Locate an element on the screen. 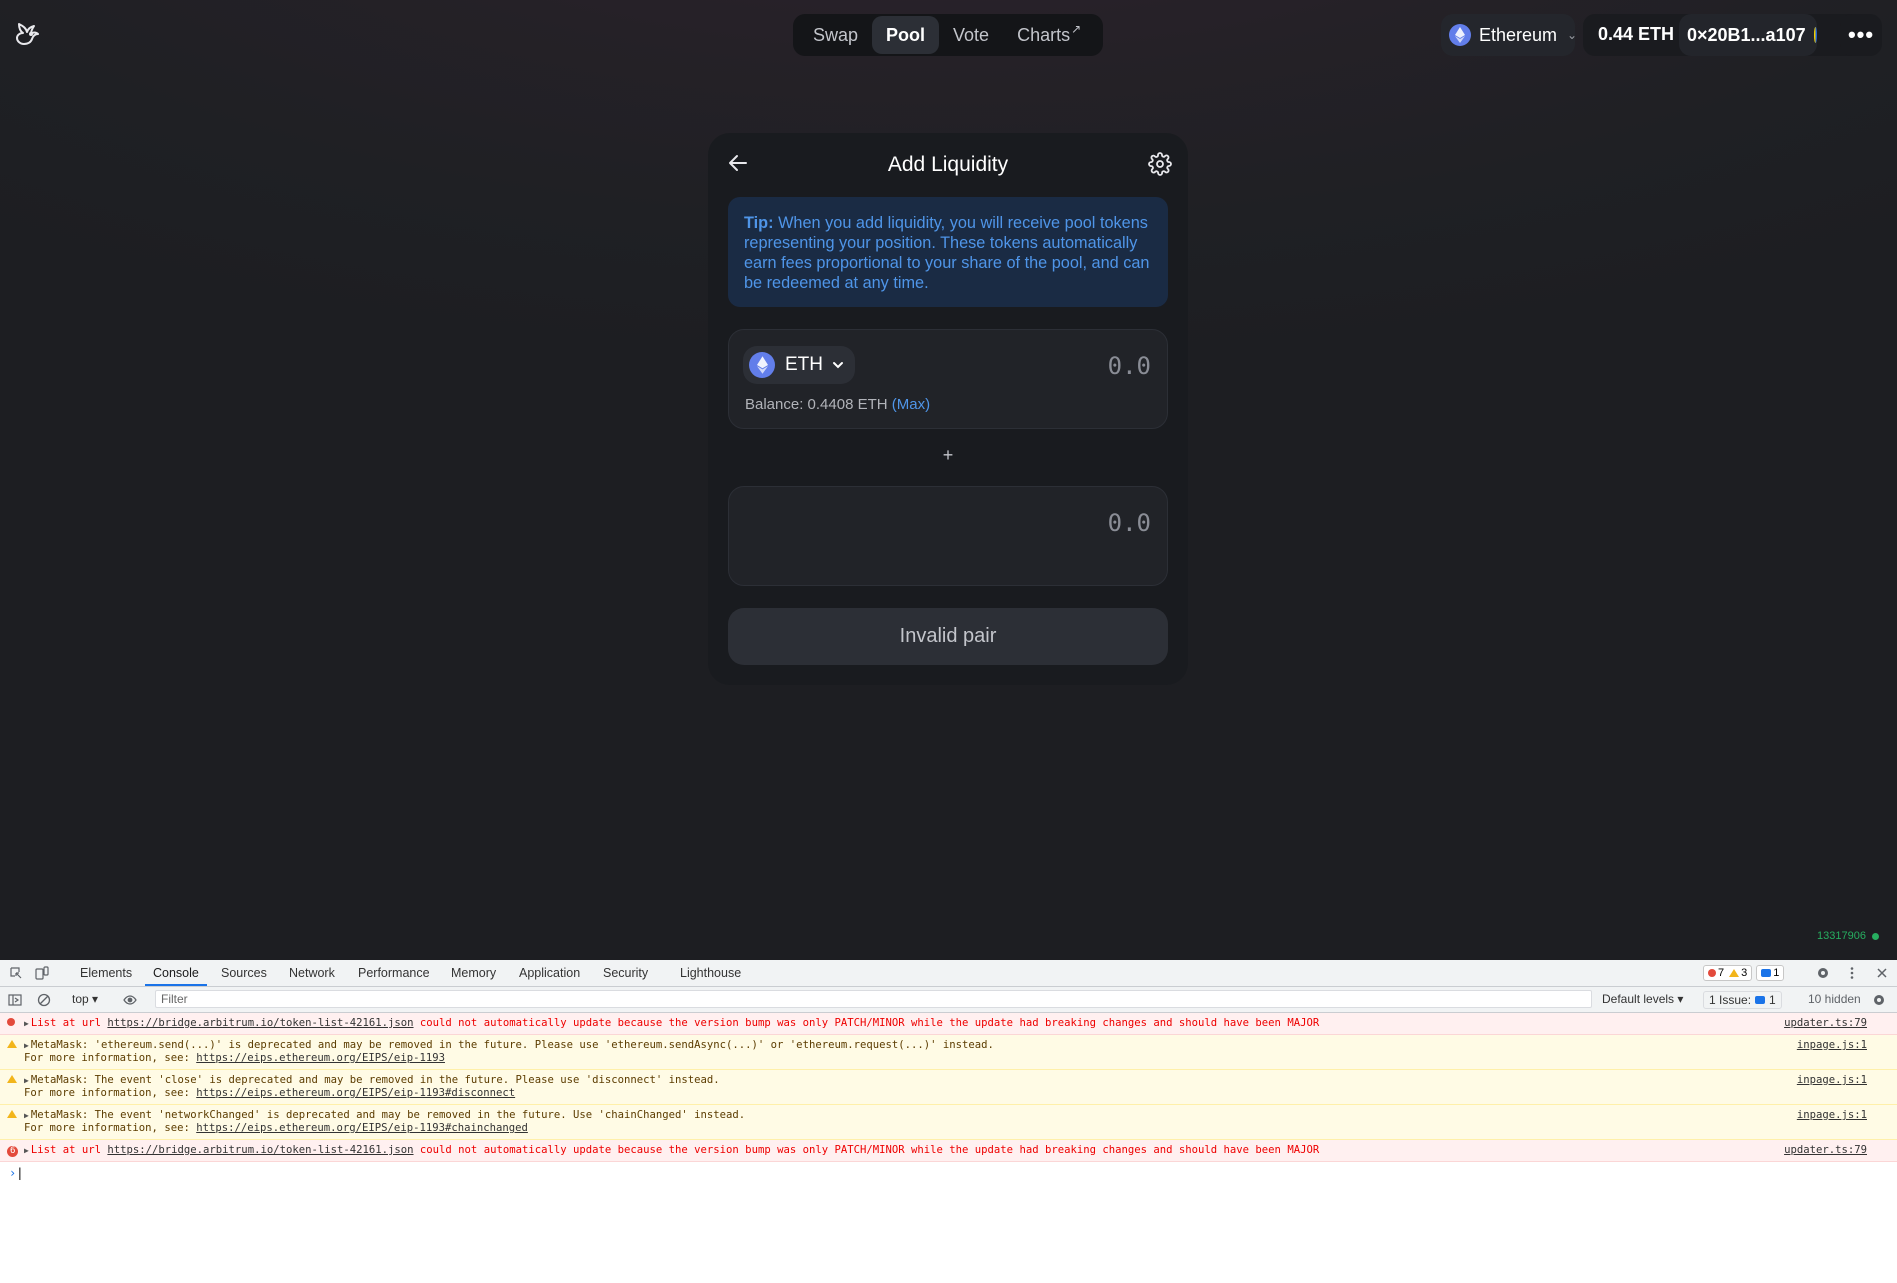 This screenshot has width=1897, height=1283. account-button: 0×20B1...a107 is located at coordinates (1748, 35).